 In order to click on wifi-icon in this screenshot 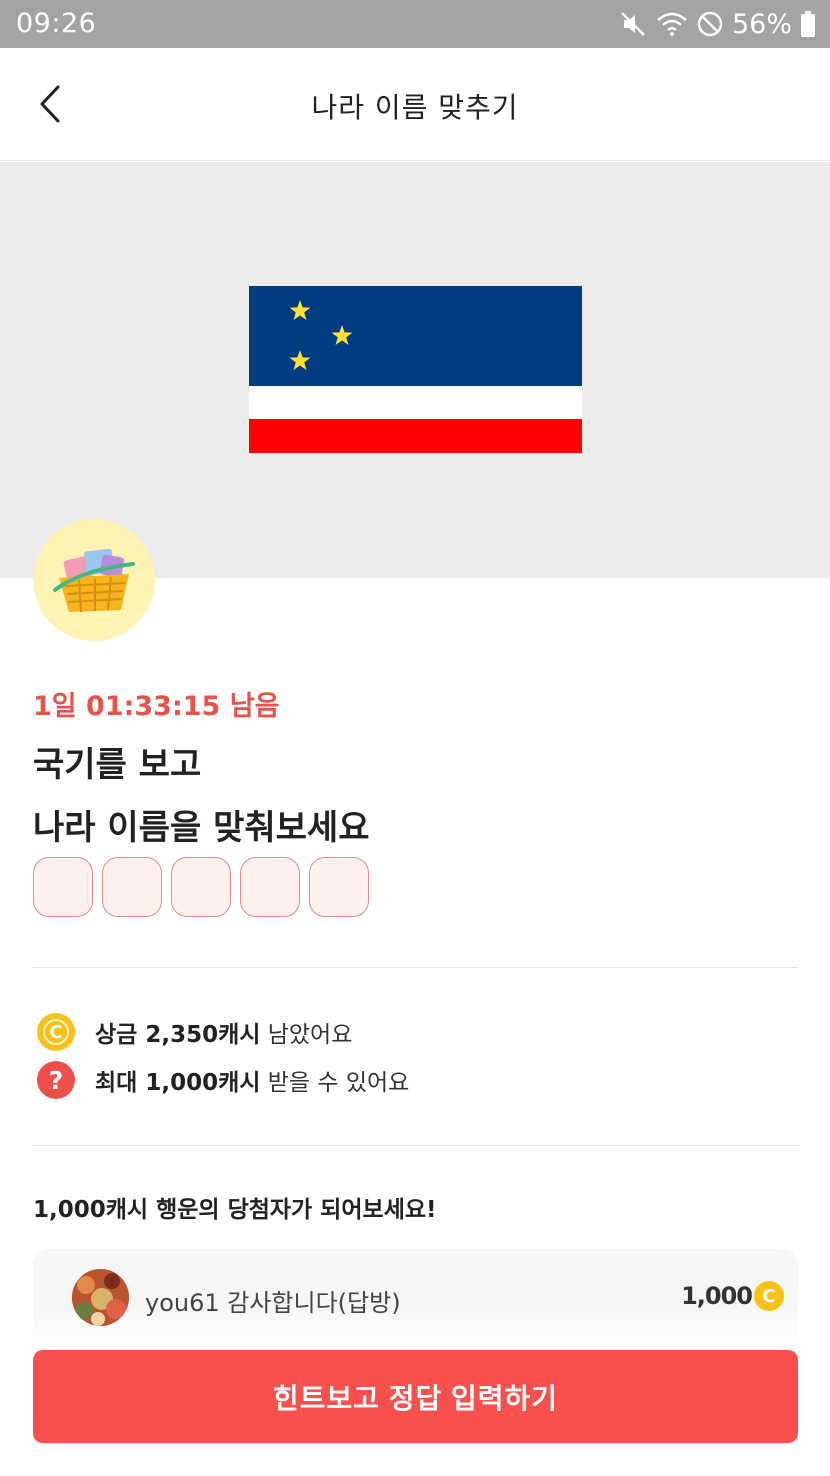, I will do `click(672, 24)`.